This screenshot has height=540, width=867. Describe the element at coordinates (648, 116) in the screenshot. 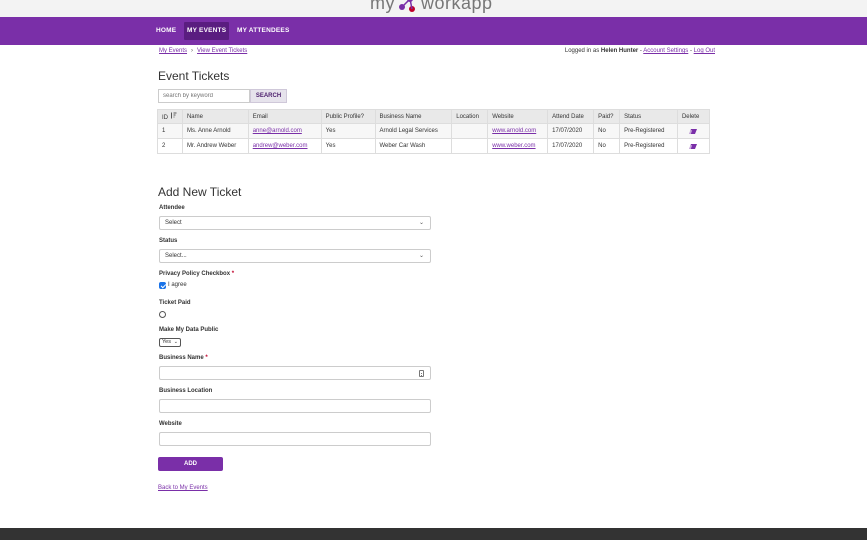

I see `col-status: Status` at that location.